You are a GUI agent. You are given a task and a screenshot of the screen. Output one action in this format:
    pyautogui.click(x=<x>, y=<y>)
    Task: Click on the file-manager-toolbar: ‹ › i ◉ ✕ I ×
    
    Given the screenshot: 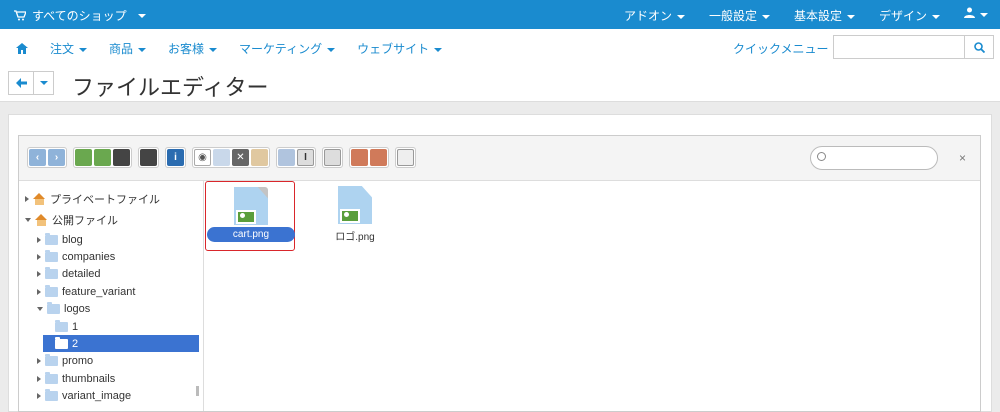 What is the action you would take?
    pyautogui.click(x=499, y=158)
    